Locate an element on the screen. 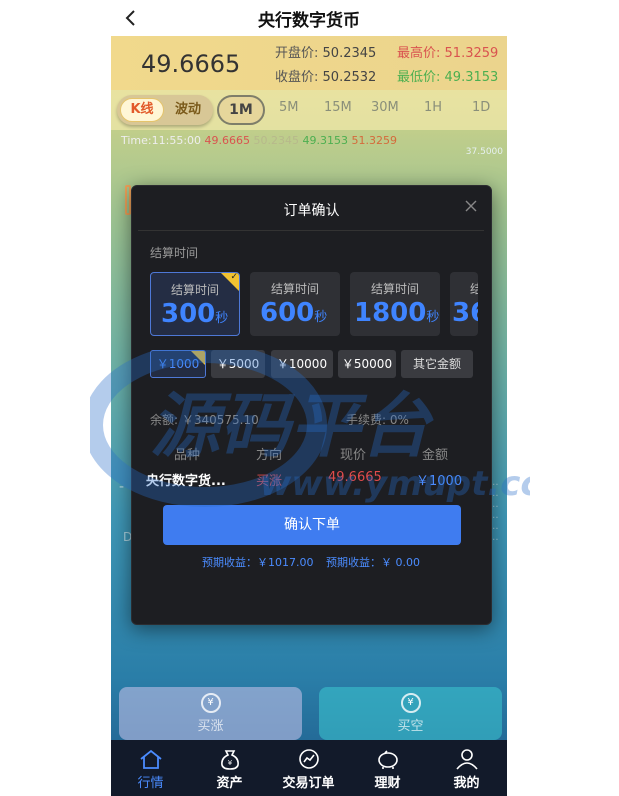  nav-item-orders: 交易订单 is located at coordinates (308, 768).